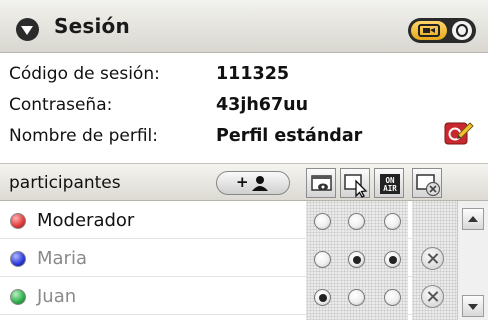 Image resolution: width=488 pixels, height=320 pixels. What do you see at coordinates (253, 74) in the screenshot?
I see `session-code-value: 111325` at bounding box center [253, 74].